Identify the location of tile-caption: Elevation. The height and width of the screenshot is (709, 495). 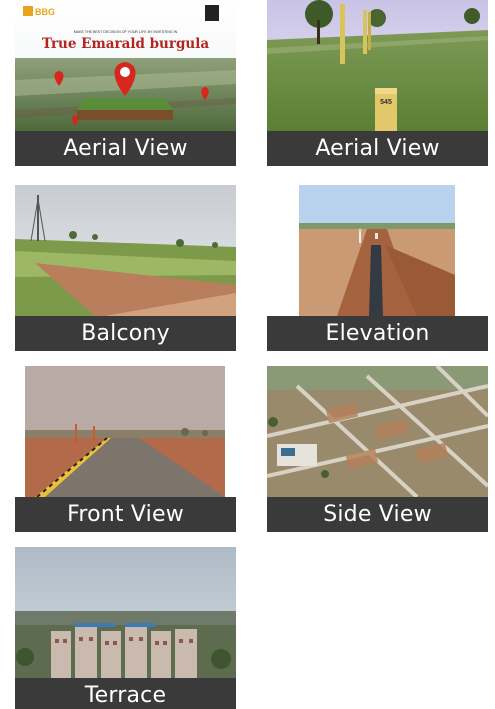
(377, 333).